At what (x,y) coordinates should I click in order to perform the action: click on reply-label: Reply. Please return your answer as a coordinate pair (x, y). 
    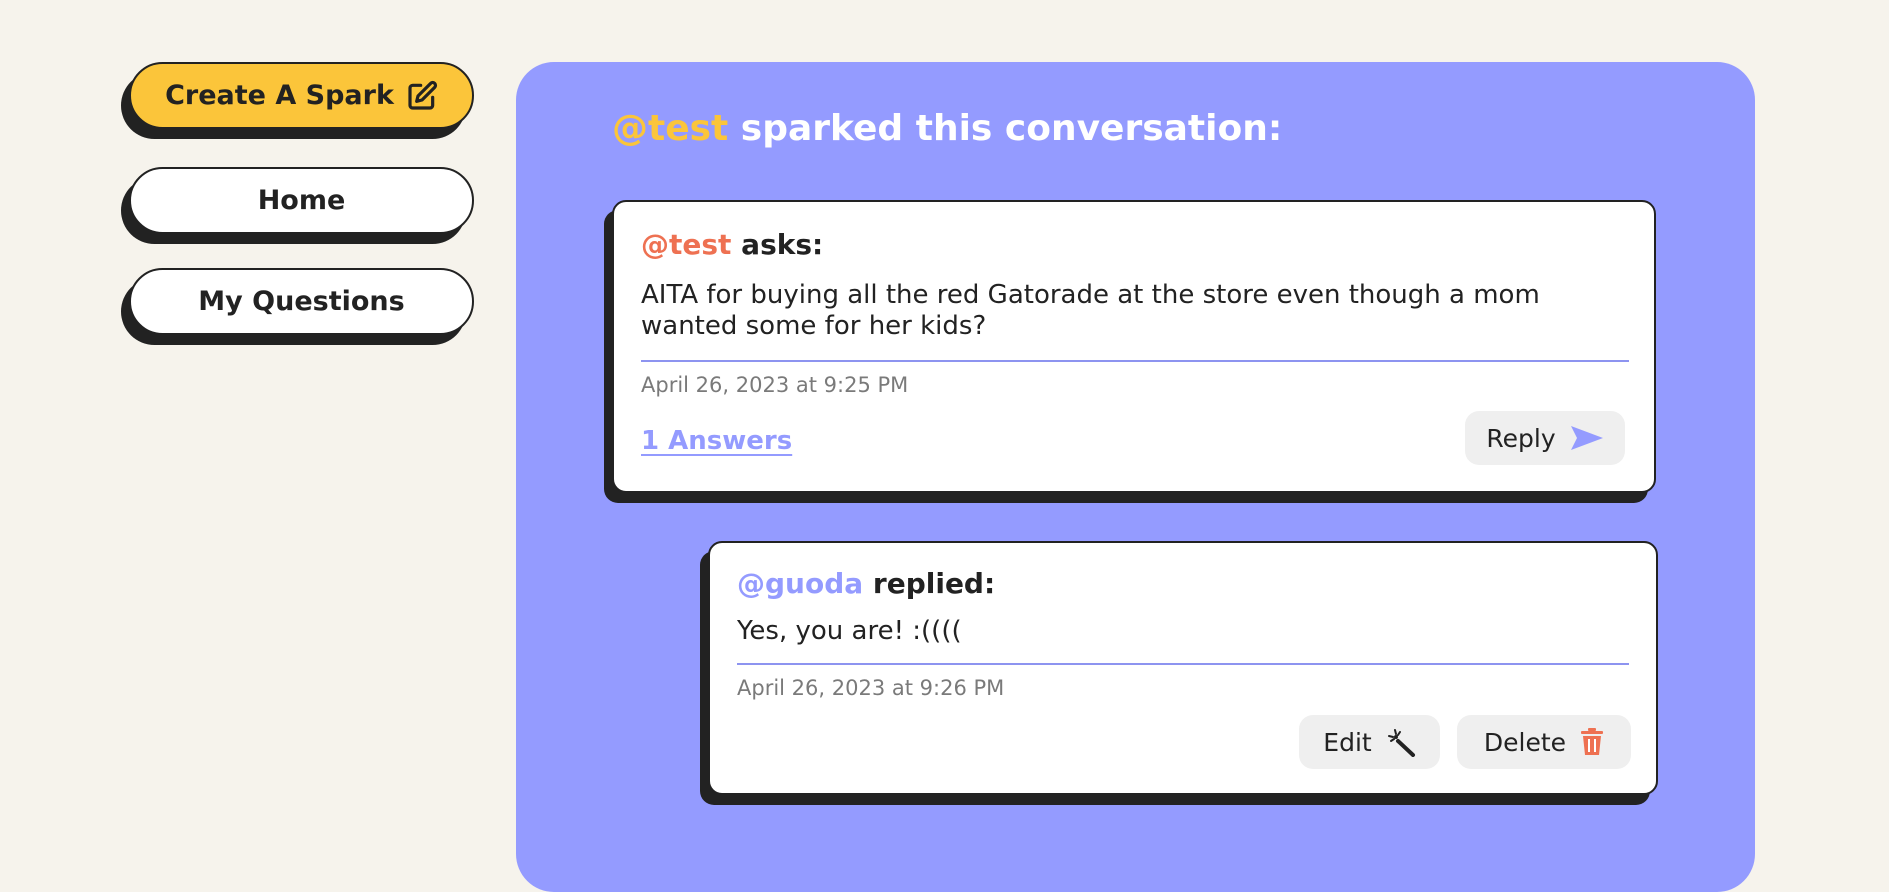
    Looking at the image, I should click on (1521, 438).